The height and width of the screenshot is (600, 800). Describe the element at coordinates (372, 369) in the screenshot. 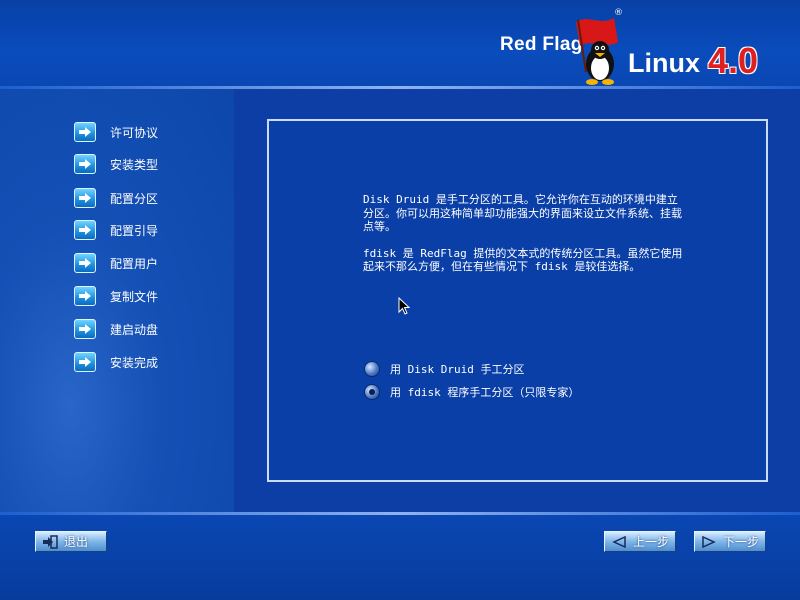

I see `radio-button` at that location.